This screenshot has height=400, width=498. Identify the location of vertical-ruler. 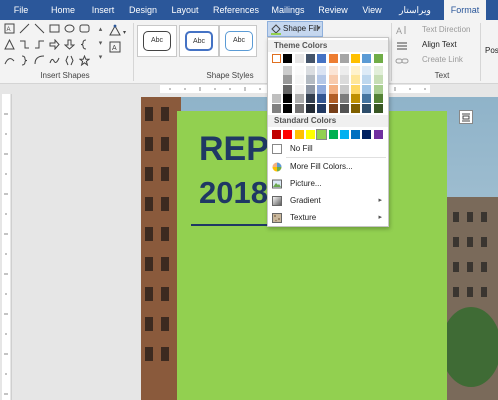
(6, 247).